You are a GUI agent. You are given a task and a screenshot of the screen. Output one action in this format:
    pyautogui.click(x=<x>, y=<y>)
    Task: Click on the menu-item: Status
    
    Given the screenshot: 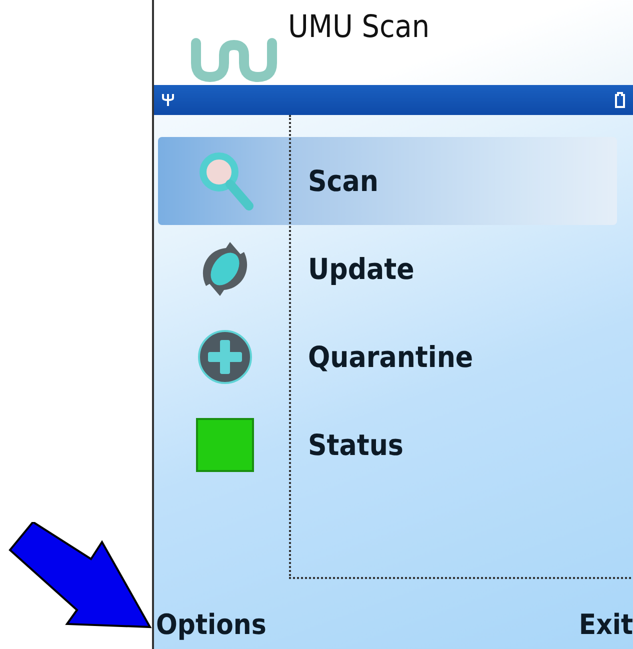 What is the action you would take?
    pyautogui.click(x=387, y=445)
    